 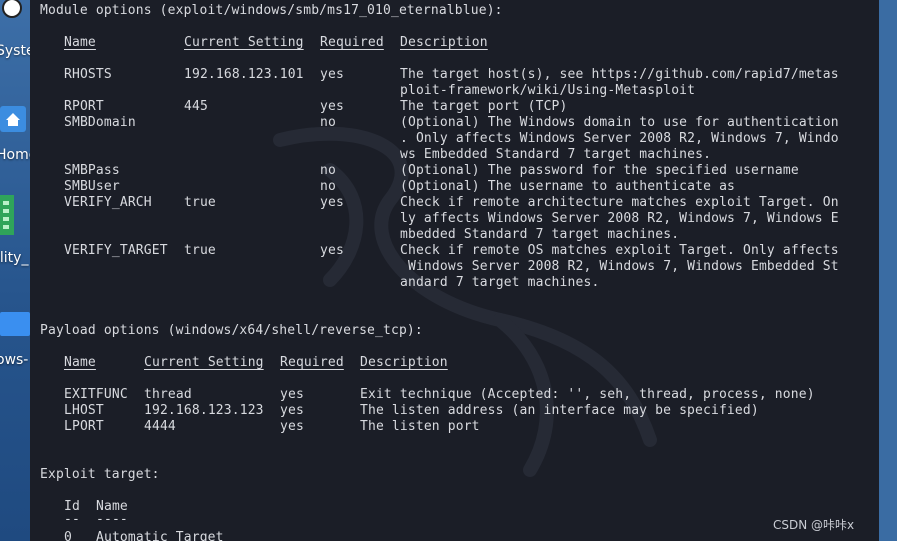 What do you see at coordinates (196, 106) in the screenshot?
I see `module-row-setting: 445` at bounding box center [196, 106].